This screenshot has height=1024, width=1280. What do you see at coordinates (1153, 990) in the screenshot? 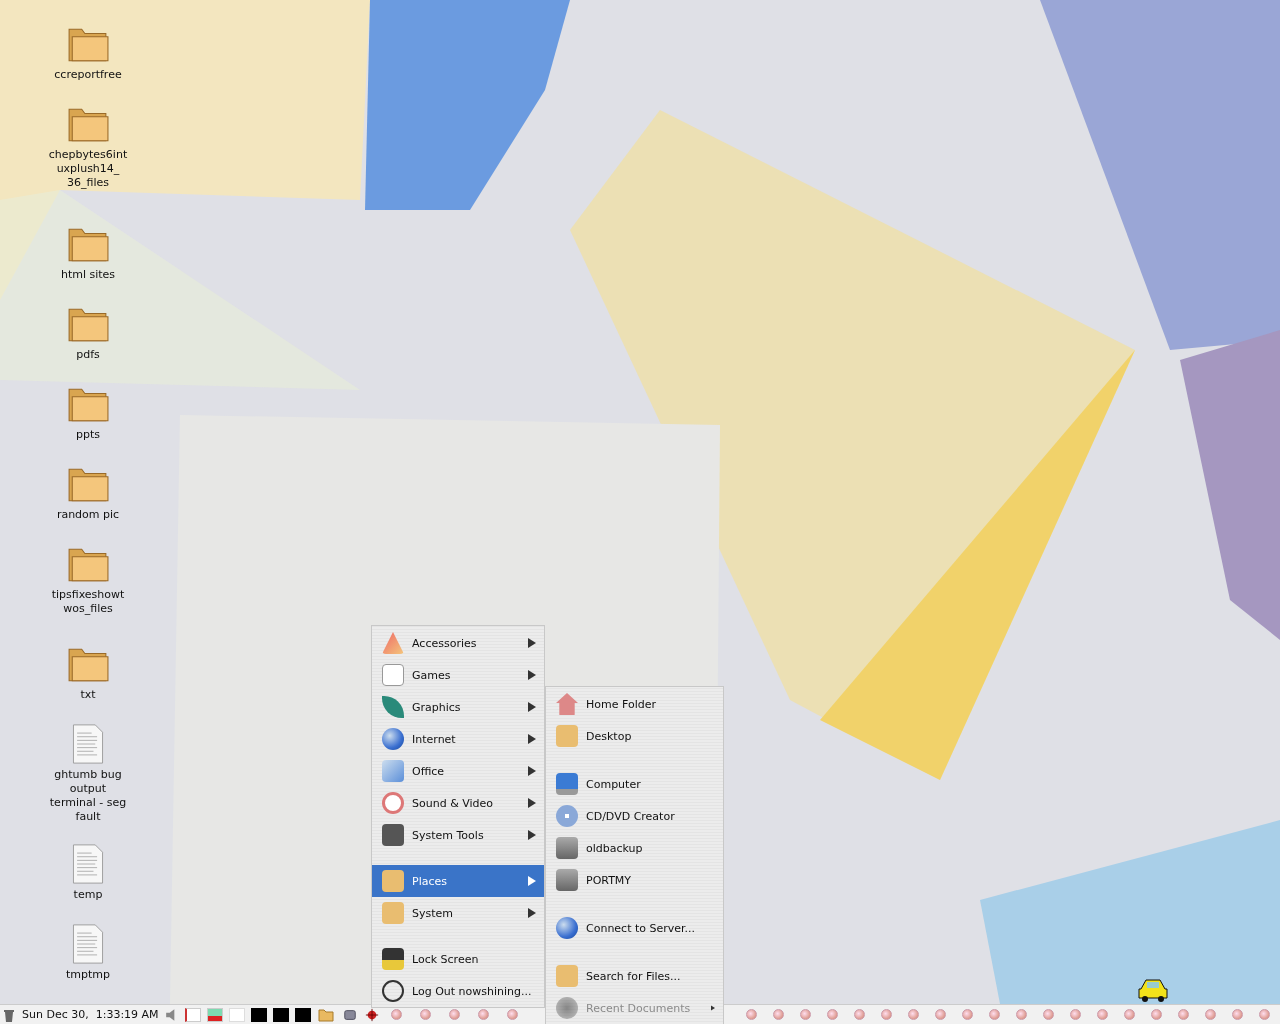
I see `car-icon` at bounding box center [1153, 990].